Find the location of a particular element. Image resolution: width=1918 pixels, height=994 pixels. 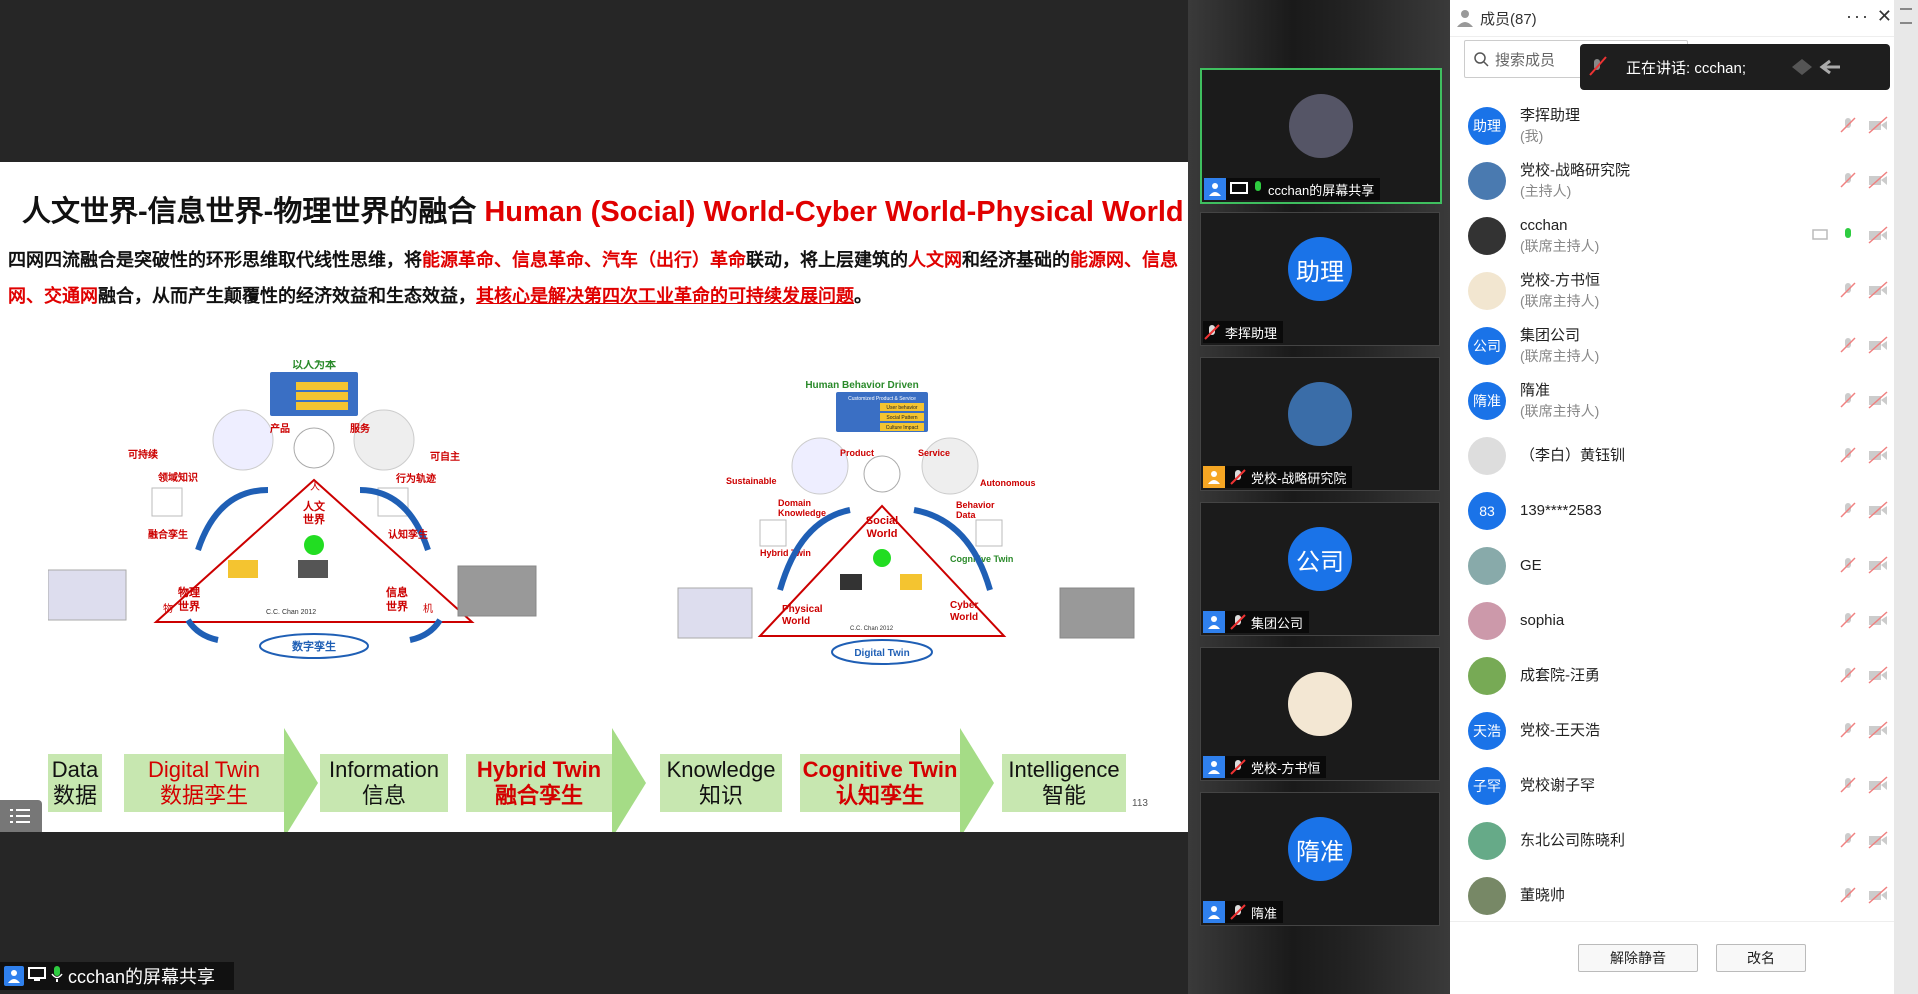

member-row: 83 139****2583 is located at coordinates (1678, 511).